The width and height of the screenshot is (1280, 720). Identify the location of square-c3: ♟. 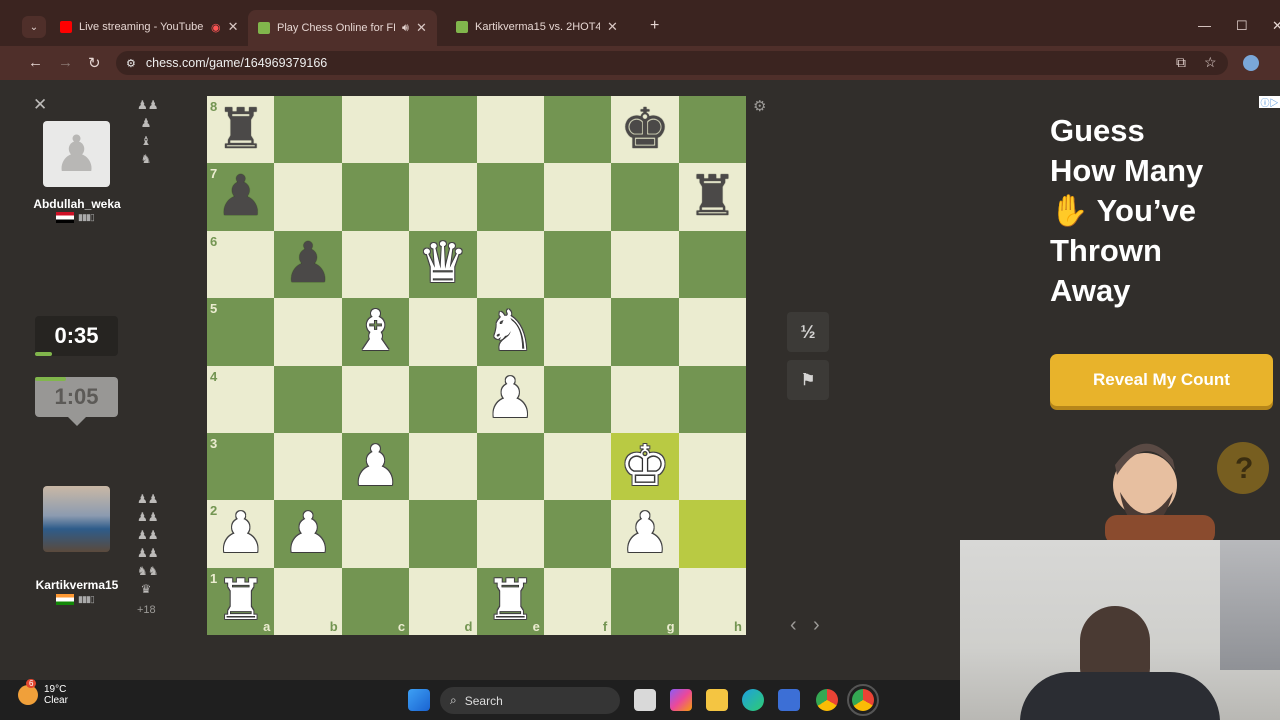
(375, 466).